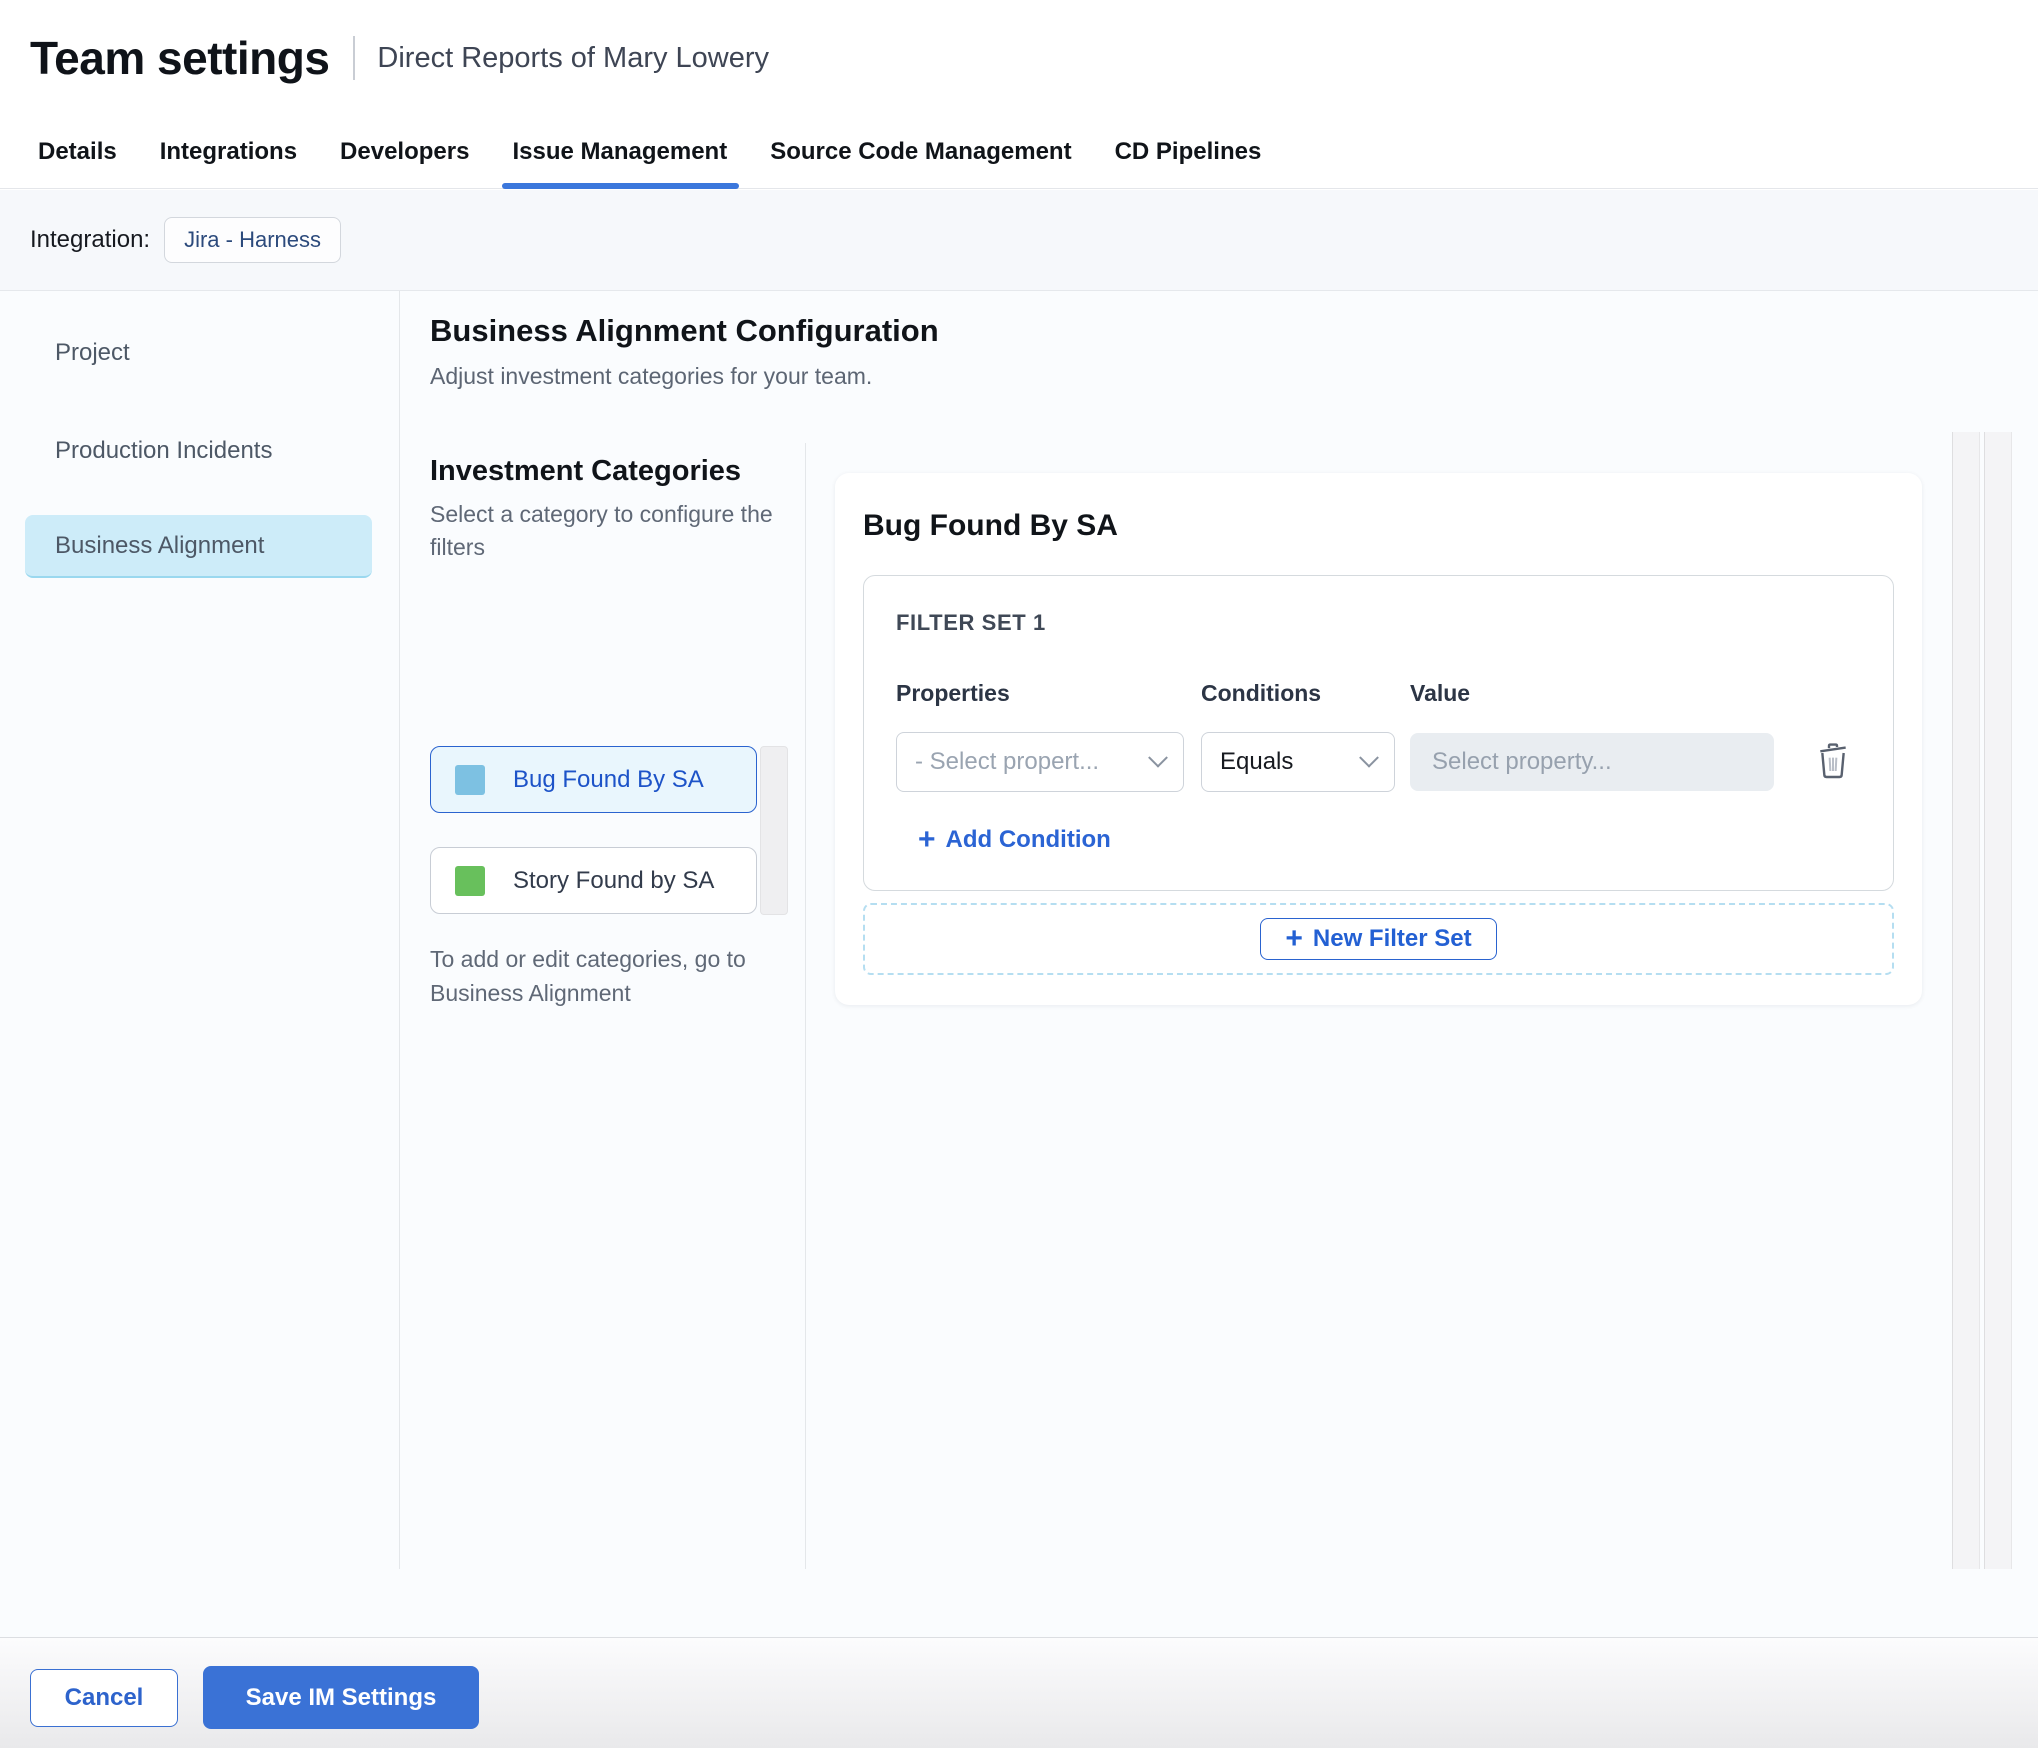  What do you see at coordinates (90, 239) in the screenshot?
I see `integration-label: Integration:` at bounding box center [90, 239].